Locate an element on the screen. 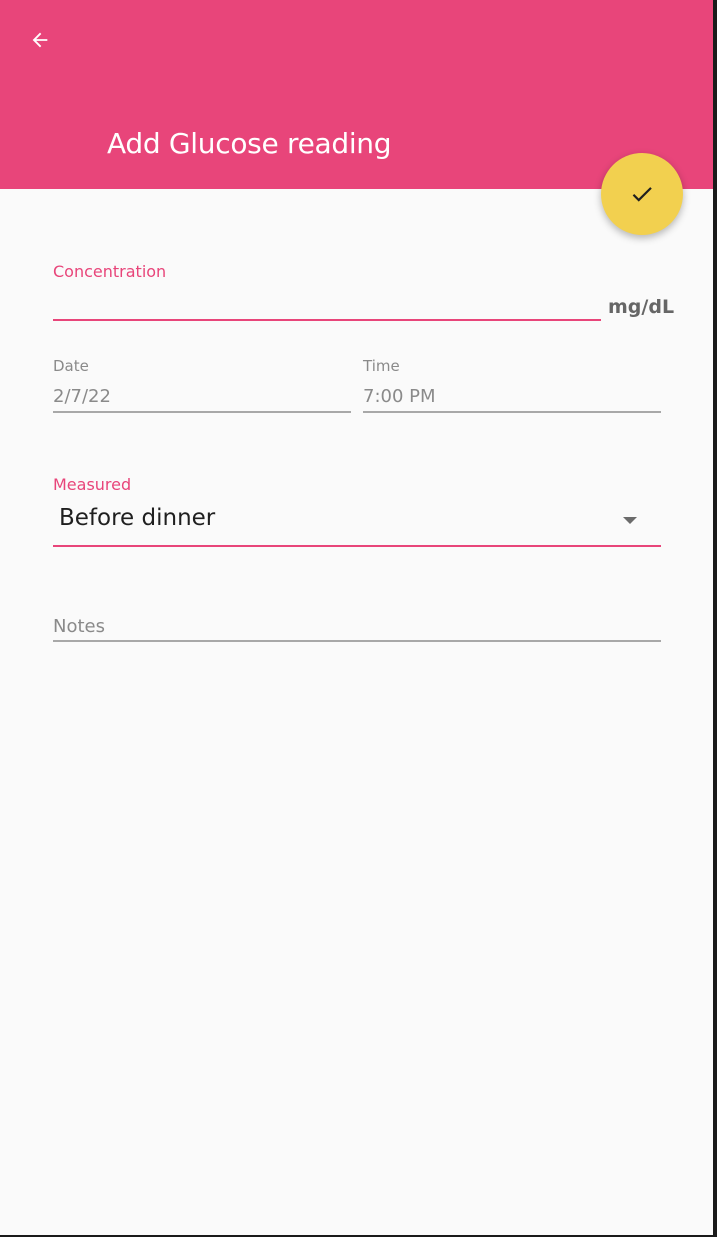  measured-underline is located at coordinates (357, 546).